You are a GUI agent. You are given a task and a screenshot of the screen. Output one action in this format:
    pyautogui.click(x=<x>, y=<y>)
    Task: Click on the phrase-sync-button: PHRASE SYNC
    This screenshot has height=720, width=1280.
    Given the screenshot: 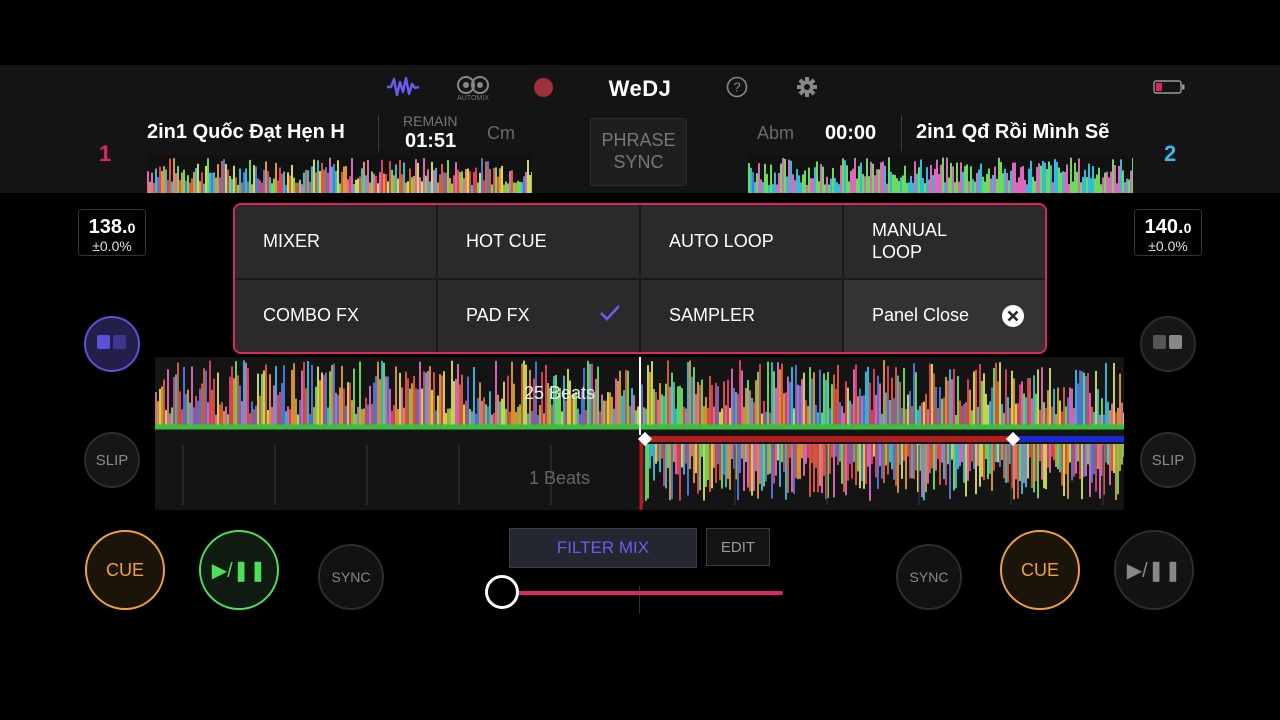 What is the action you would take?
    pyautogui.click(x=638, y=152)
    